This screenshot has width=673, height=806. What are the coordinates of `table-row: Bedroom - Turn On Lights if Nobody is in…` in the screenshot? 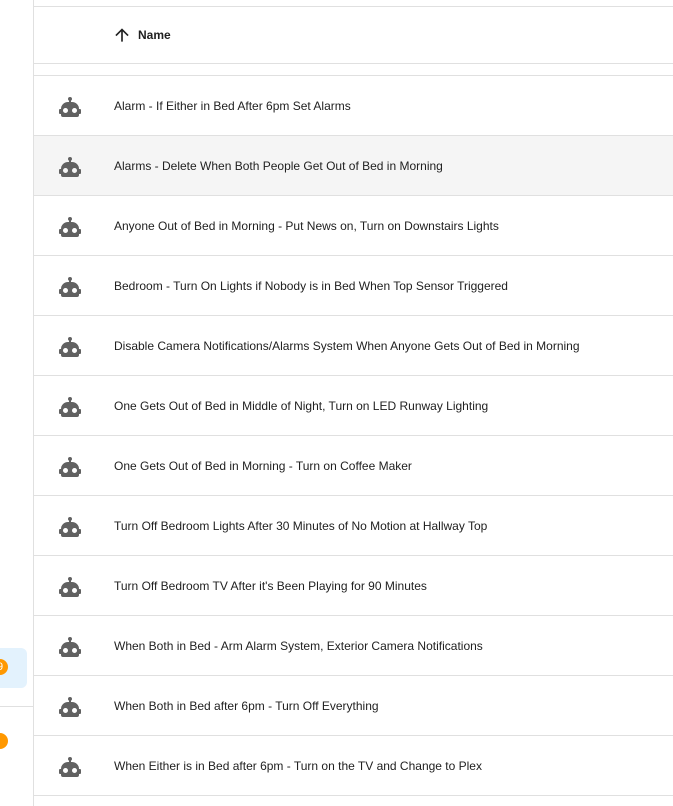 It's located at (353, 286).